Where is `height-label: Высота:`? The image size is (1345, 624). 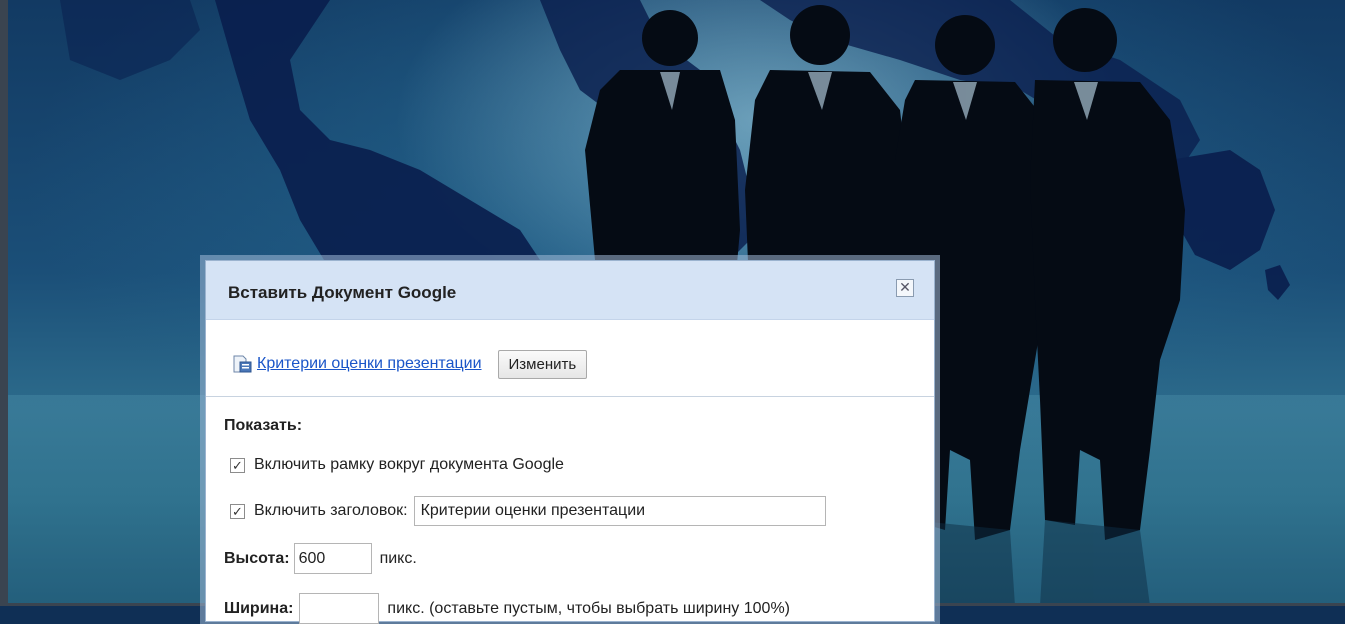
height-label: Высота: is located at coordinates (257, 558).